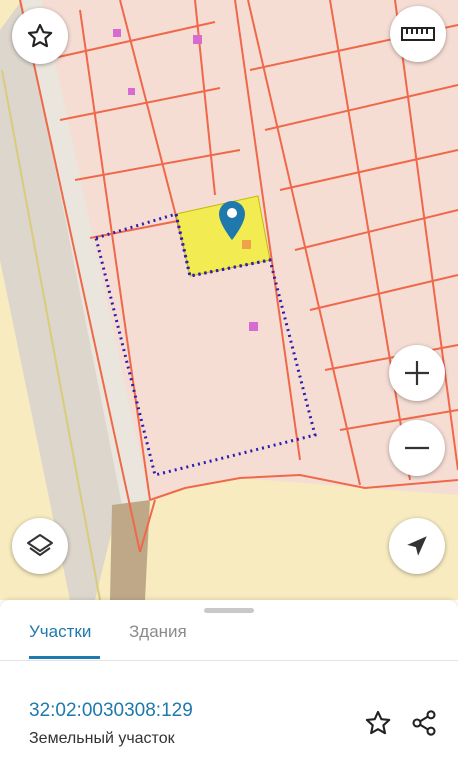 The width and height of the screenshot is (458, 767). I want to click on favorite-parcel-button, so click(378, 723).